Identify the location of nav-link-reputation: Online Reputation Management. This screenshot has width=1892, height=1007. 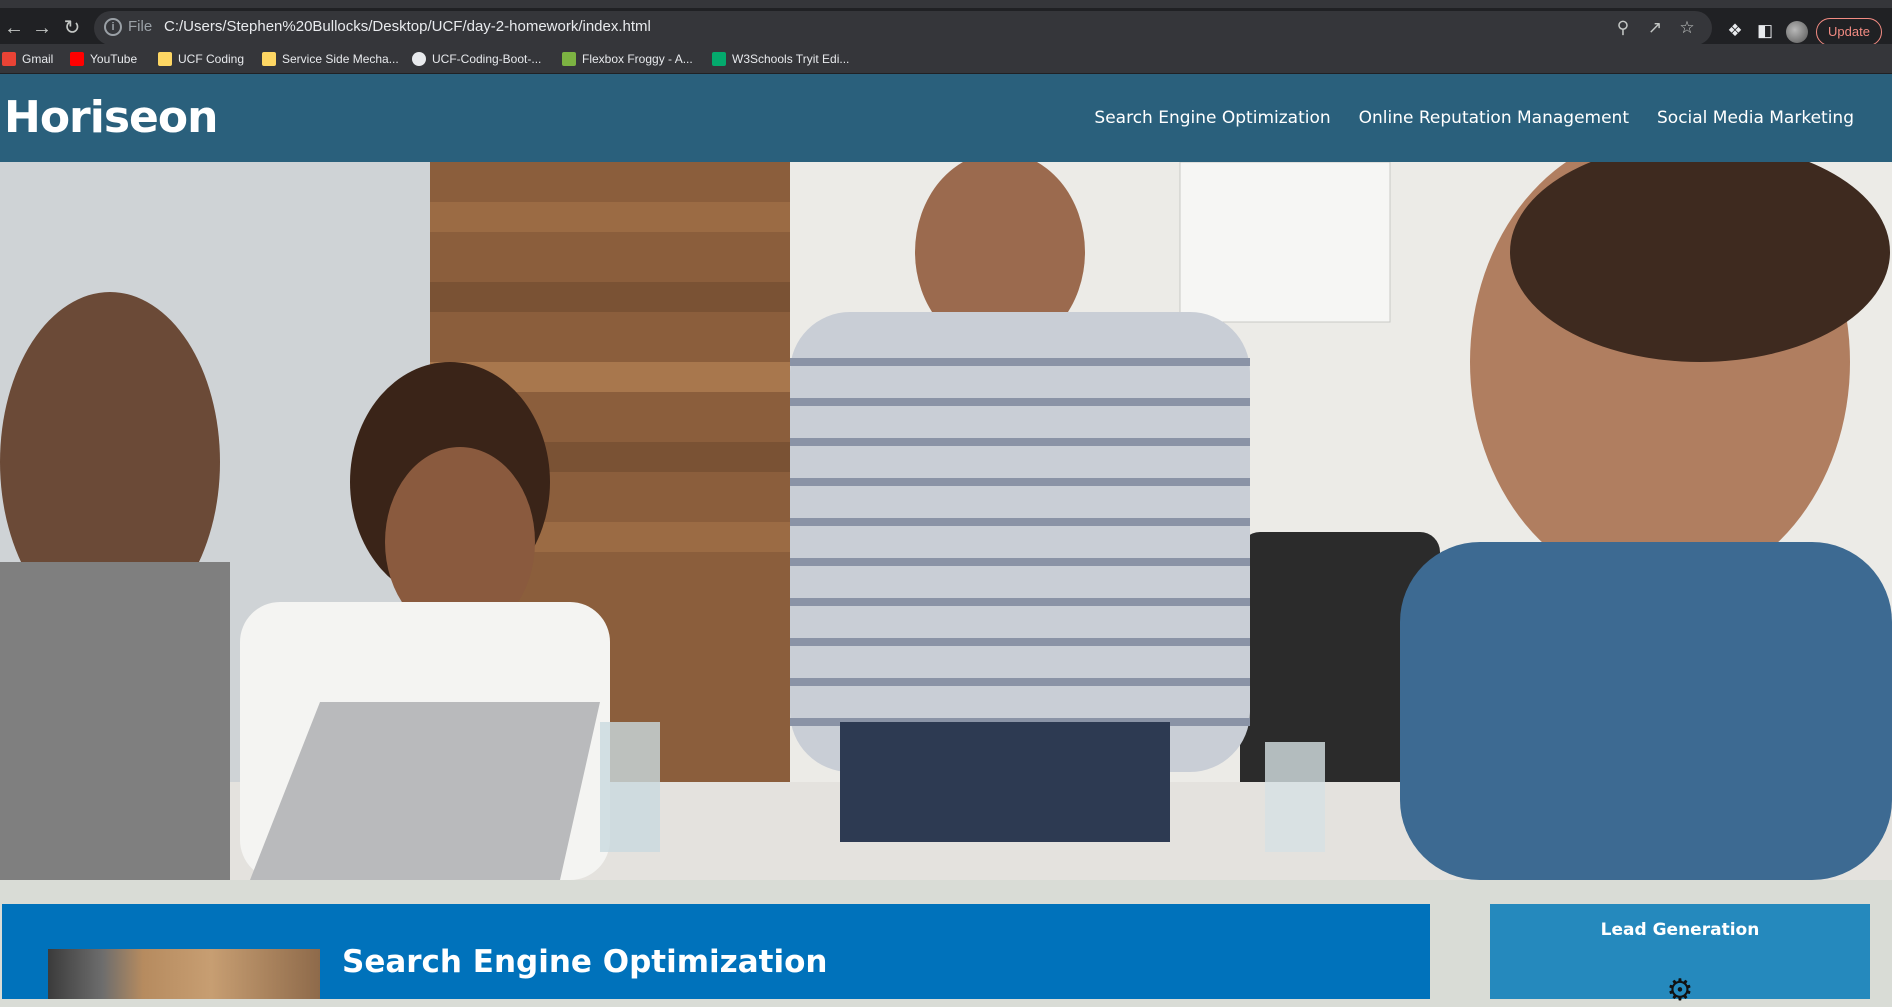
(1494, 118).